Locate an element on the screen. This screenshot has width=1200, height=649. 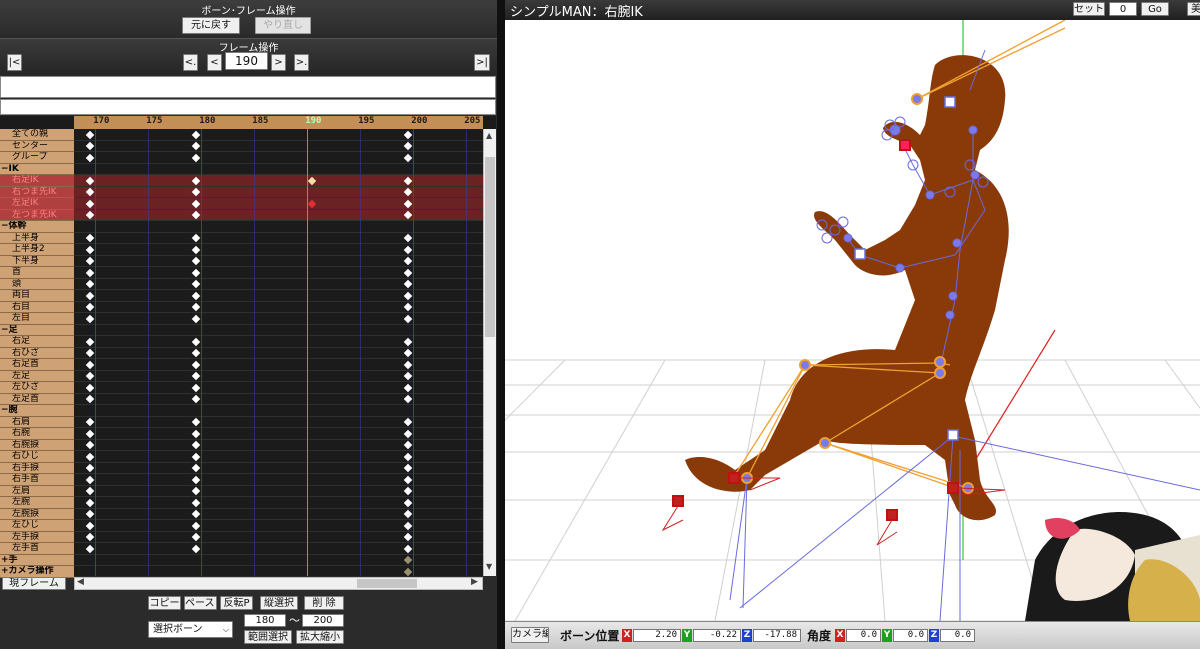
scroll-right-arrow: ▶ is located at coordinates (474, 582).